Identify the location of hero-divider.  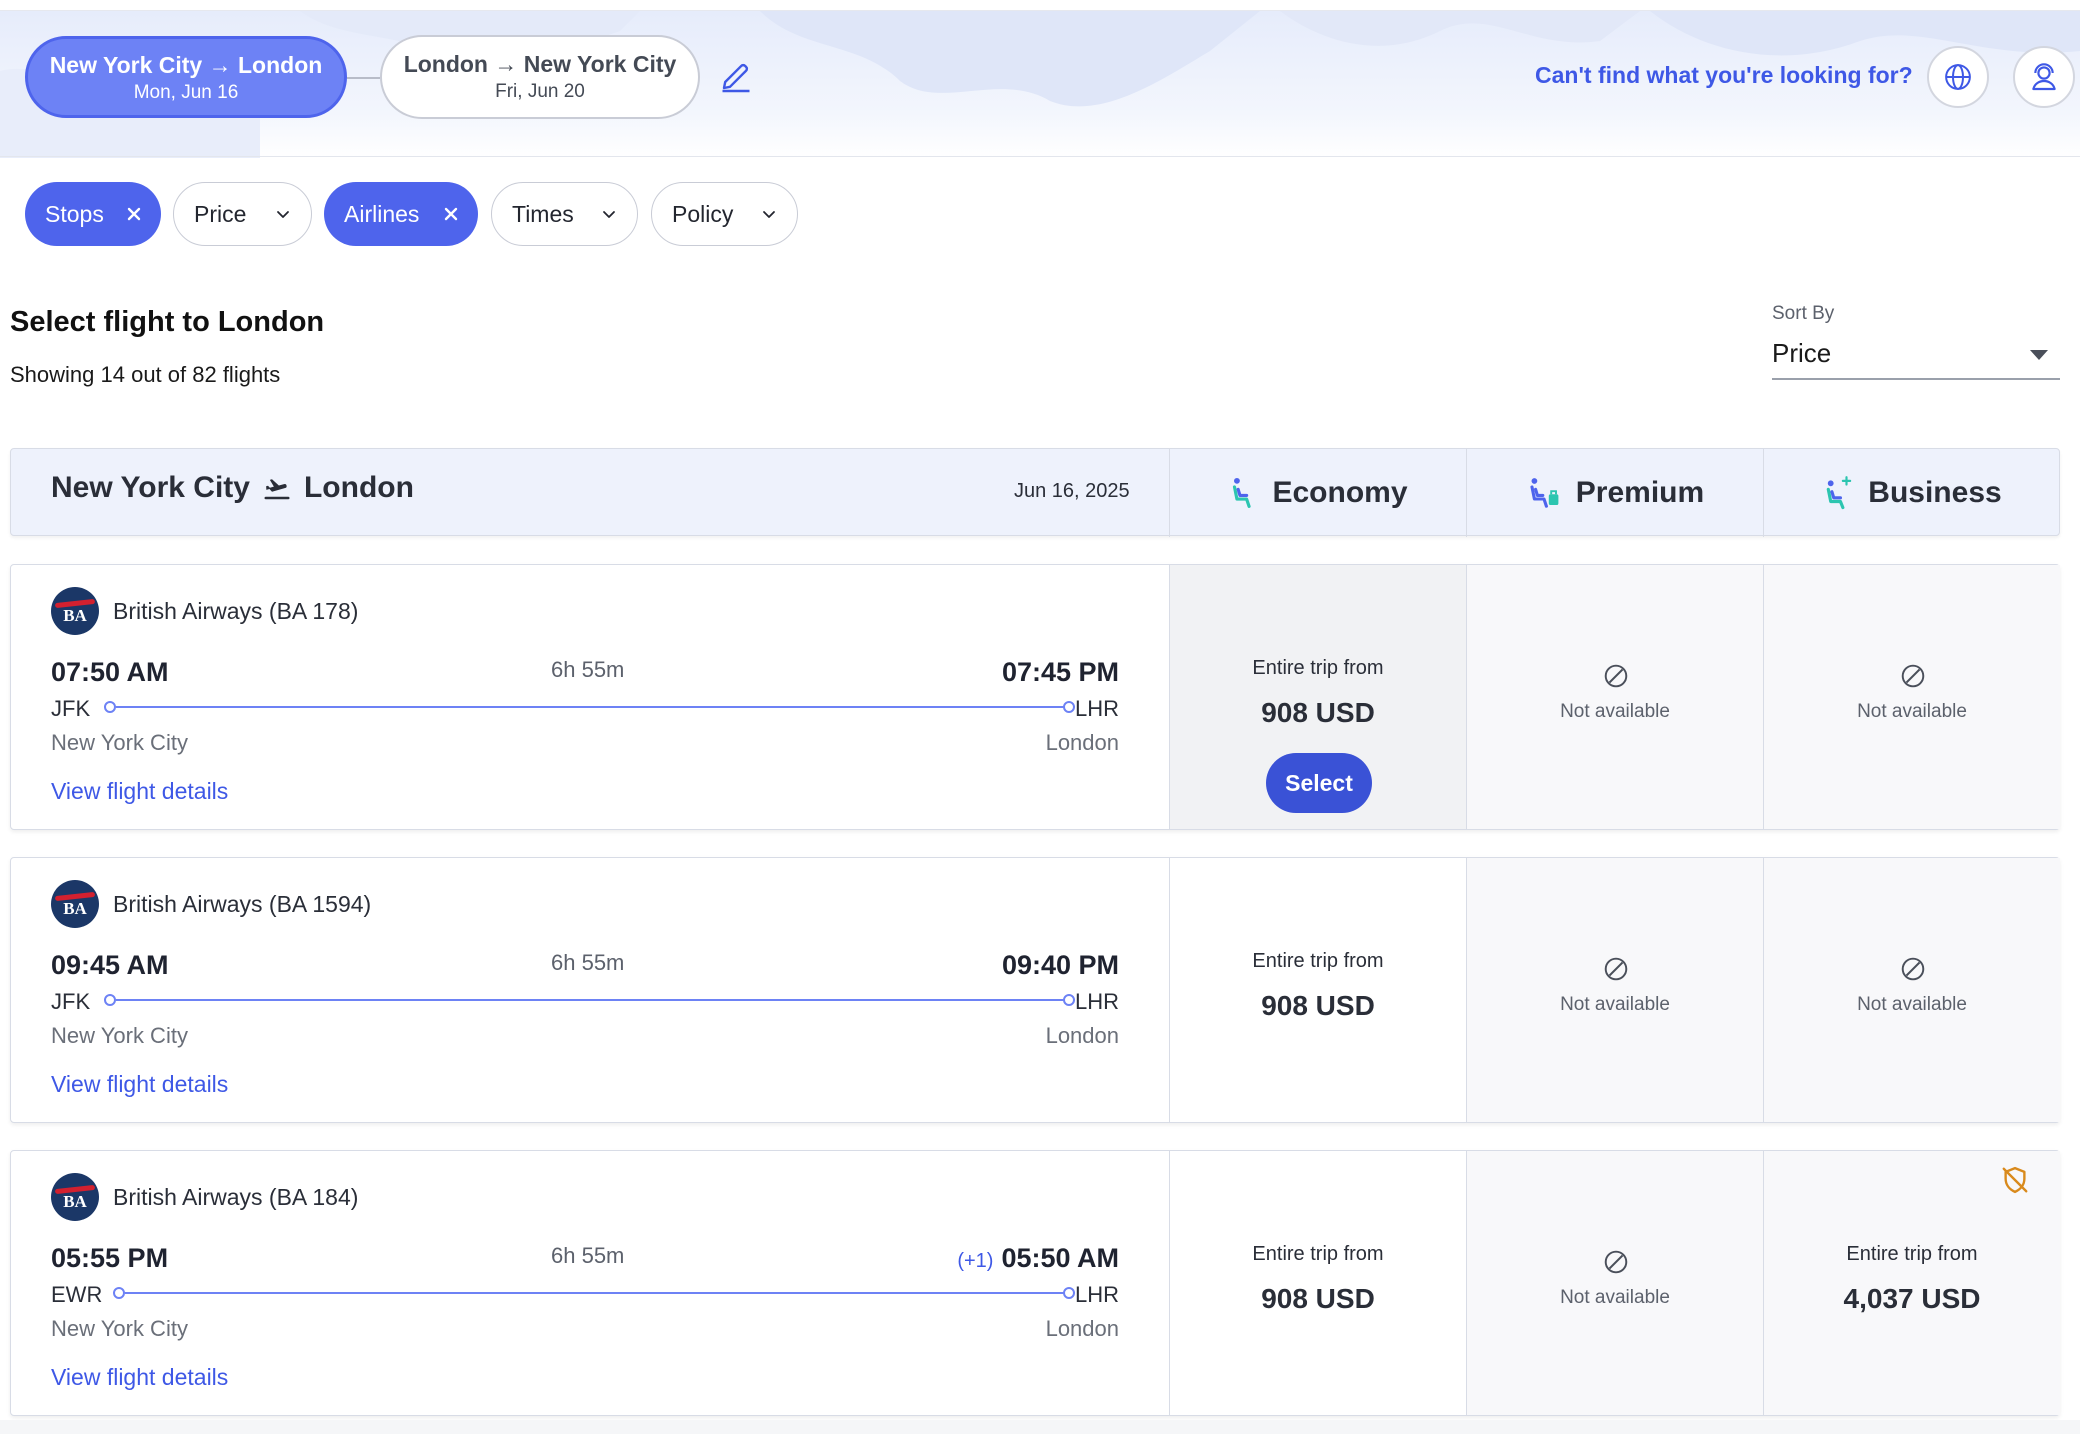
(1040, 156).